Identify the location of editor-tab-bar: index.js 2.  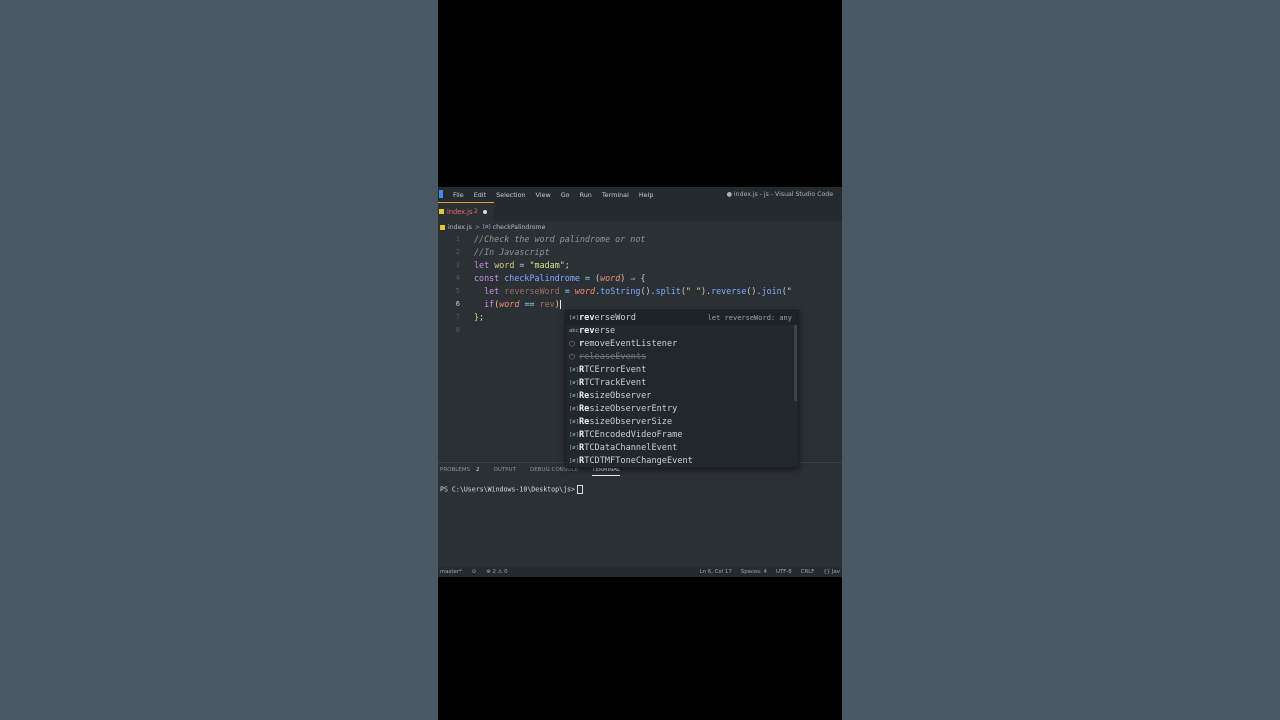
(640, 211).